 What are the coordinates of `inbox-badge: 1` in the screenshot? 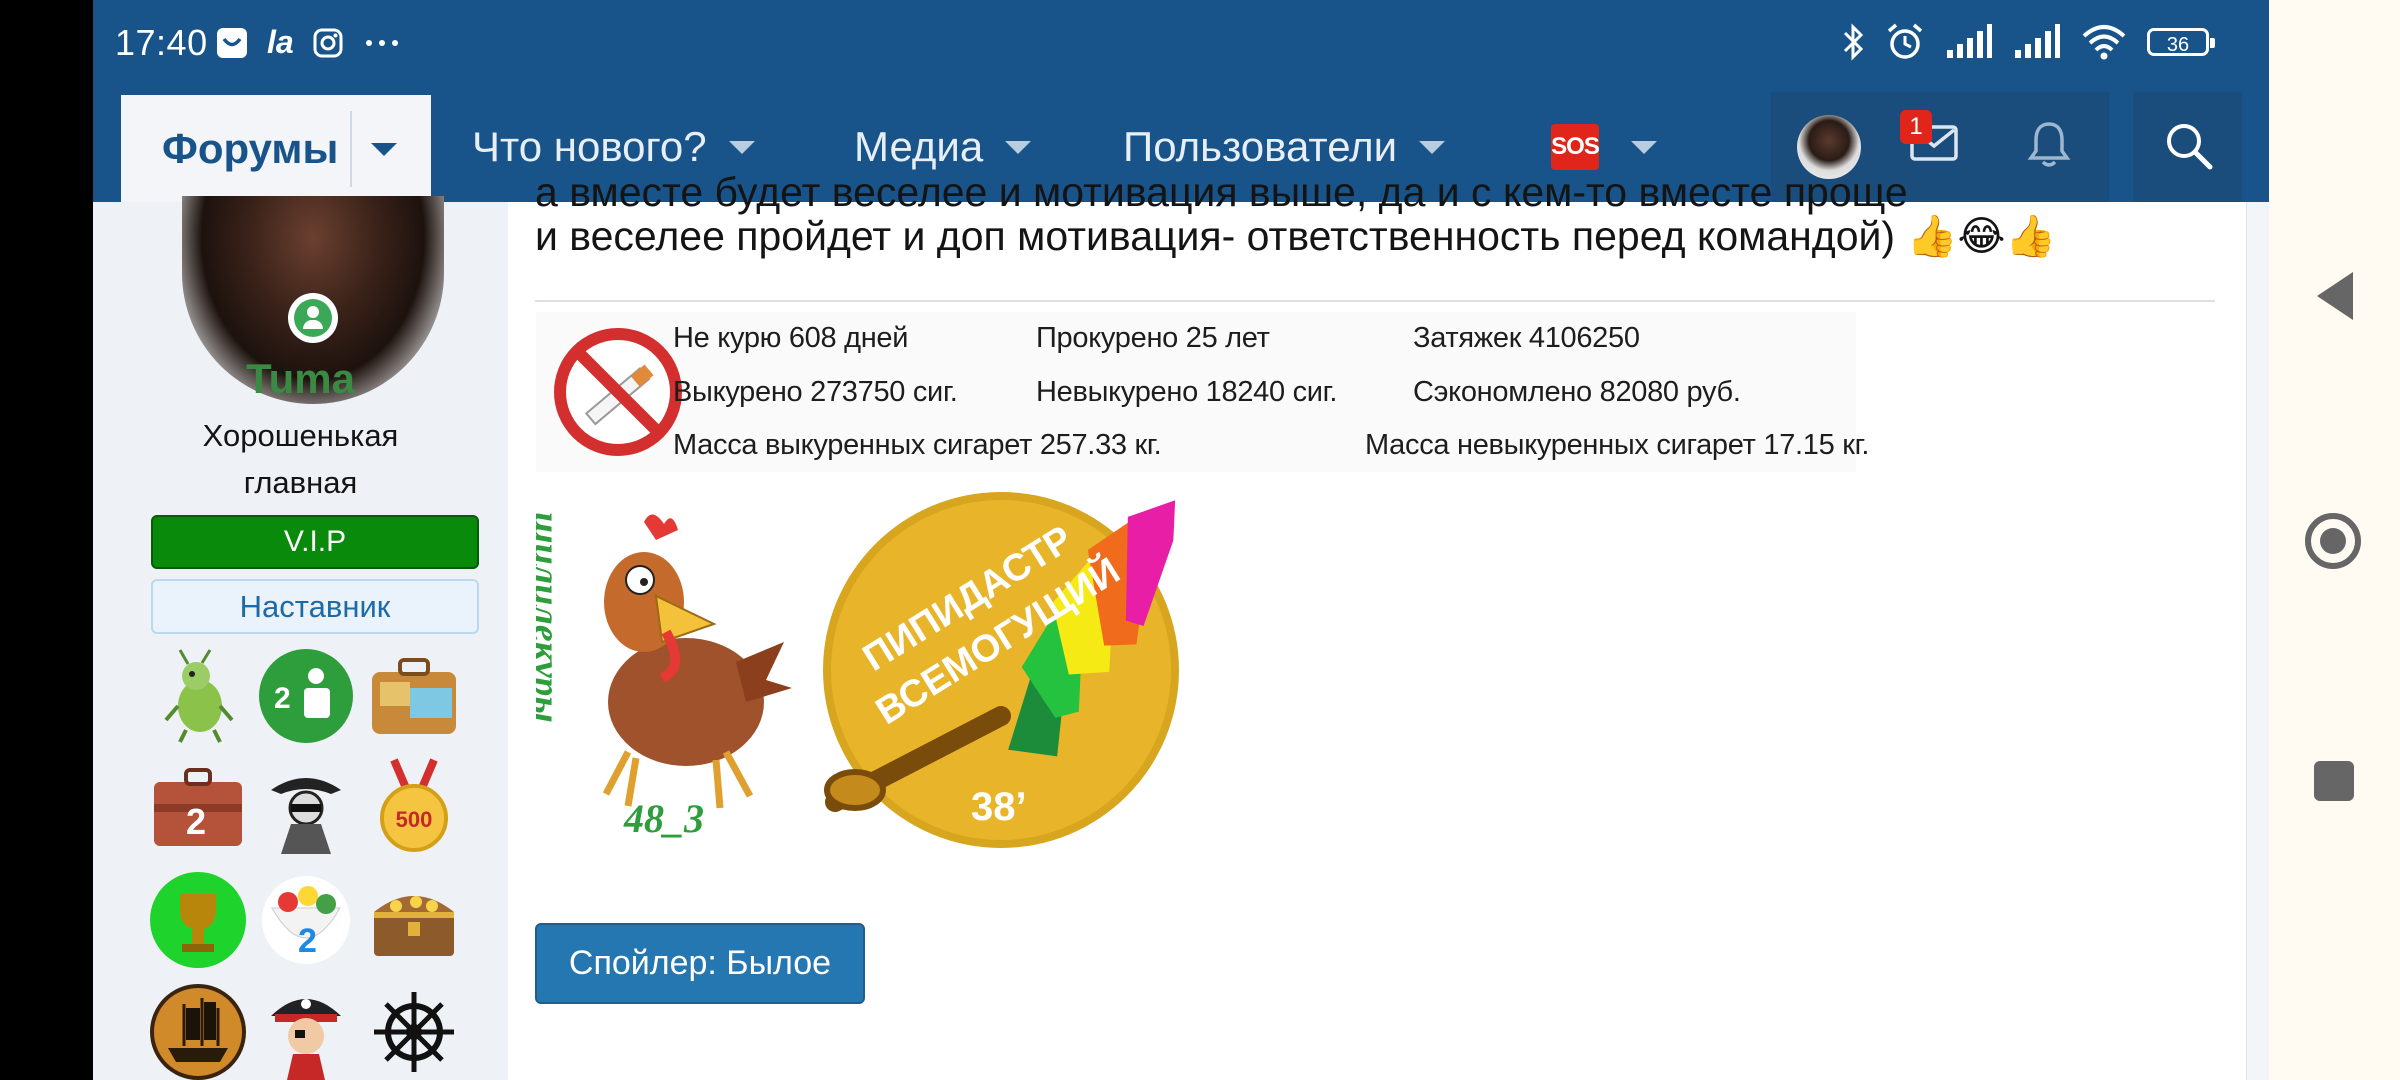 It's located at (1916, 127).